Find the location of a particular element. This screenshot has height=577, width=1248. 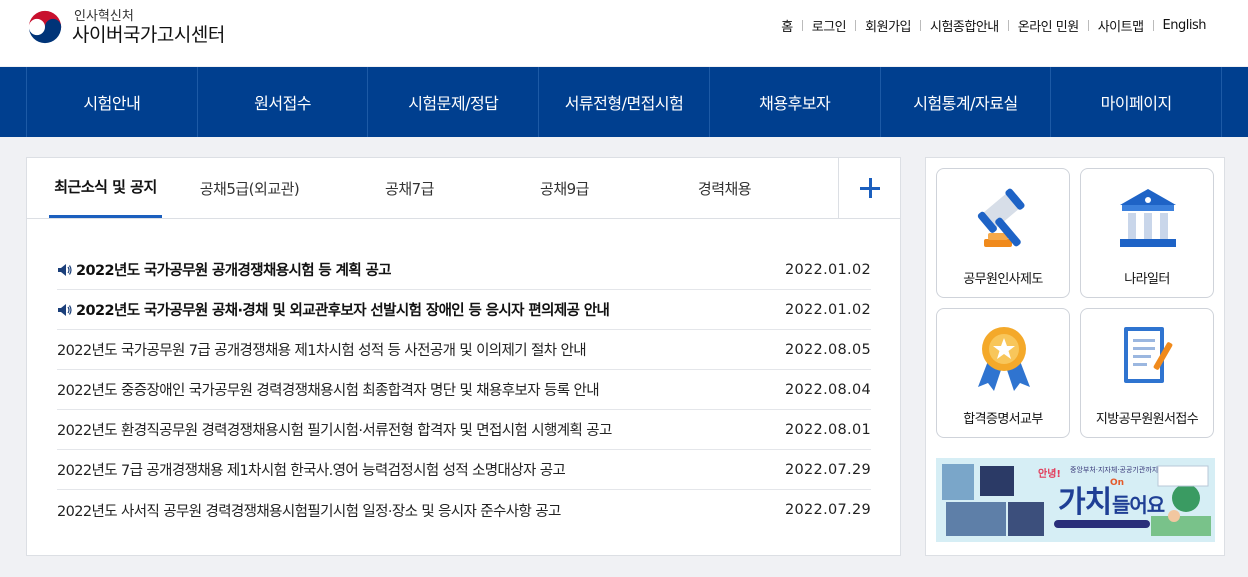

nav-exam-questions: 시험문제/정답 is located at coordinates (452, 102).